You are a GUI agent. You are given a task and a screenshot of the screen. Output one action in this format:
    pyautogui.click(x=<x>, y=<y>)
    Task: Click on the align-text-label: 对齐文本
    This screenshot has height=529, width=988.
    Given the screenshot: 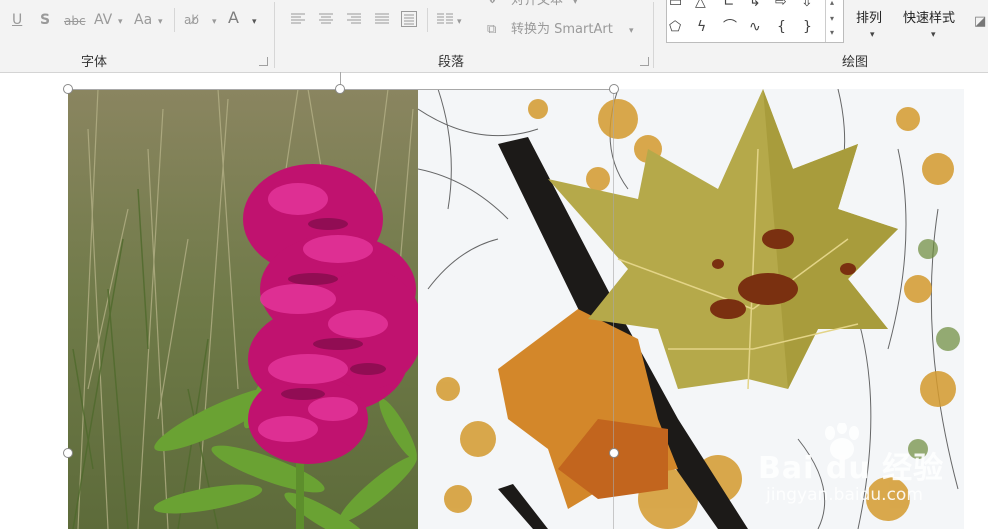 What is the action you would take?
    pyautogui.click(x=537, y=4)
    